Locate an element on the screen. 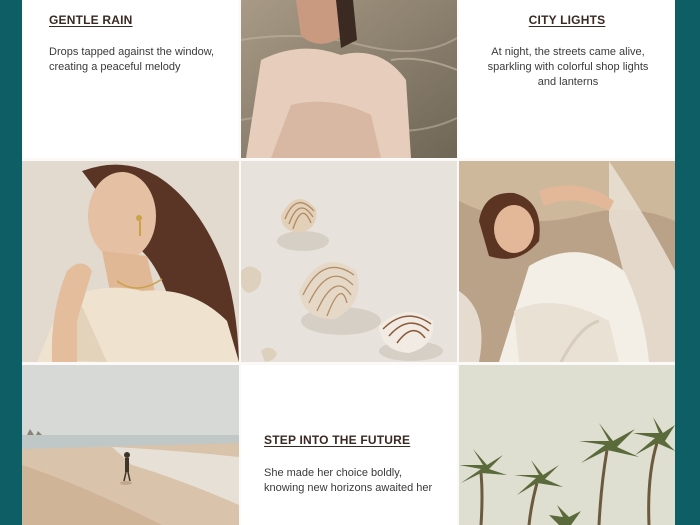 The height and width of the screenshot is (525, 700). beach-walker-photo is located at coordinates (130, 445).